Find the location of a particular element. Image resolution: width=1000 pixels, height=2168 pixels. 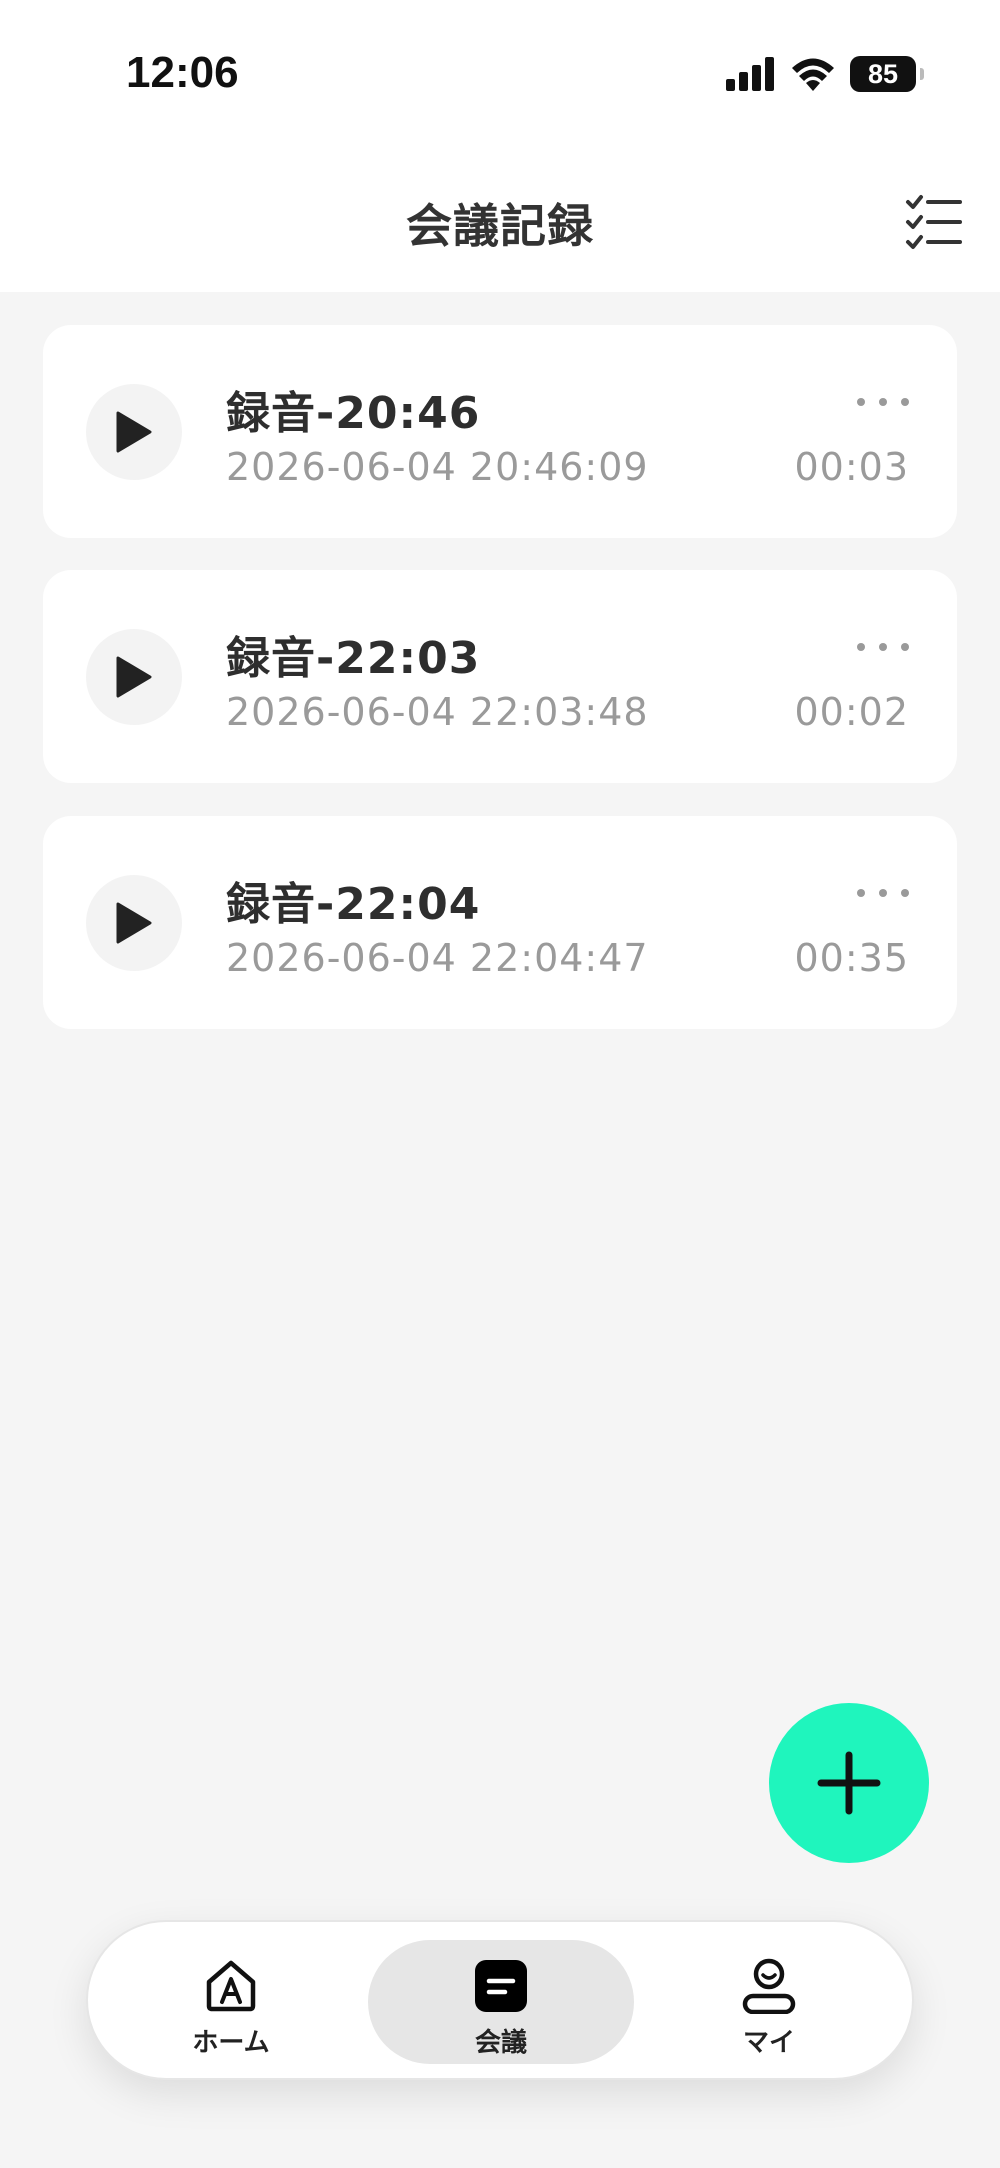

cellular-signal-icon is located at coordinates (750, 74).